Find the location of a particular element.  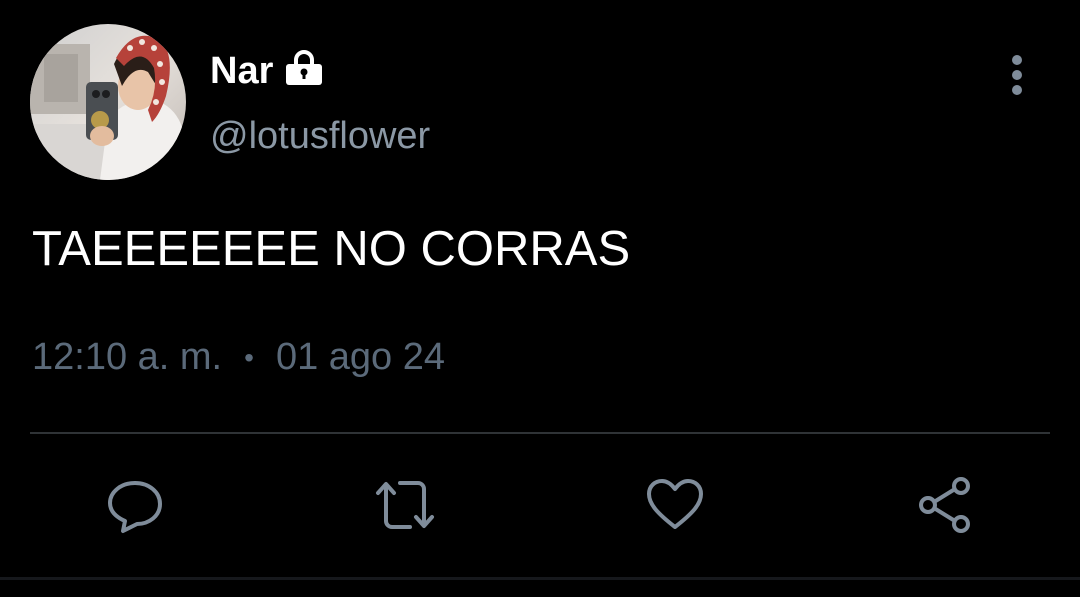

display-name: Nar is located at coordinates (241, 71).